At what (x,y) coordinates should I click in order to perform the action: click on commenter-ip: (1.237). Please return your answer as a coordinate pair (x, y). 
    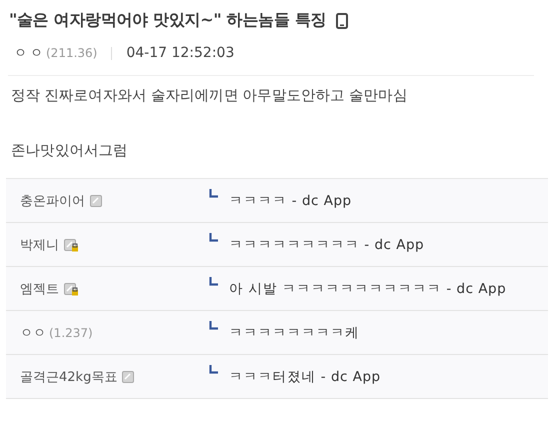
    Looking at the image, I should click on (71, 333).